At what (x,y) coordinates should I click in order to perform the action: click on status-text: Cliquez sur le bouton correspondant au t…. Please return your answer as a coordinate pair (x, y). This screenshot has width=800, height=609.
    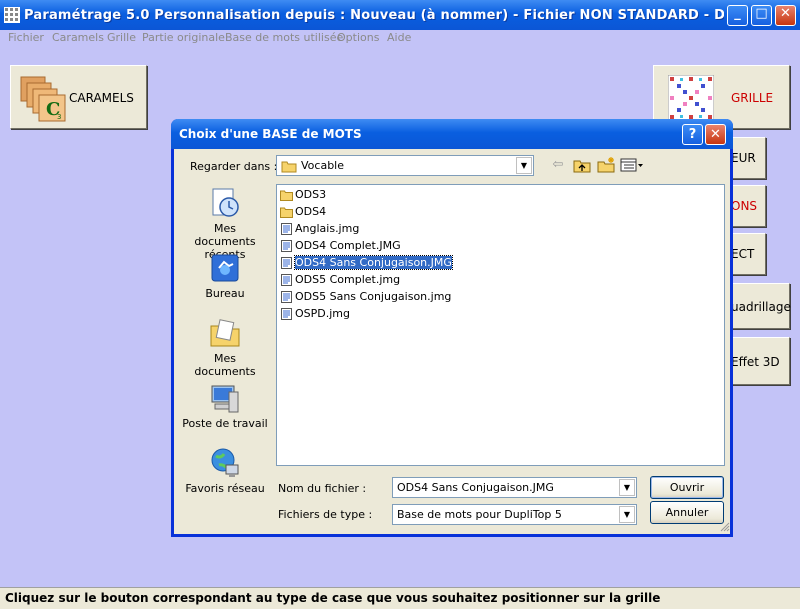
    Looking at the image, I should click on (333, 598).